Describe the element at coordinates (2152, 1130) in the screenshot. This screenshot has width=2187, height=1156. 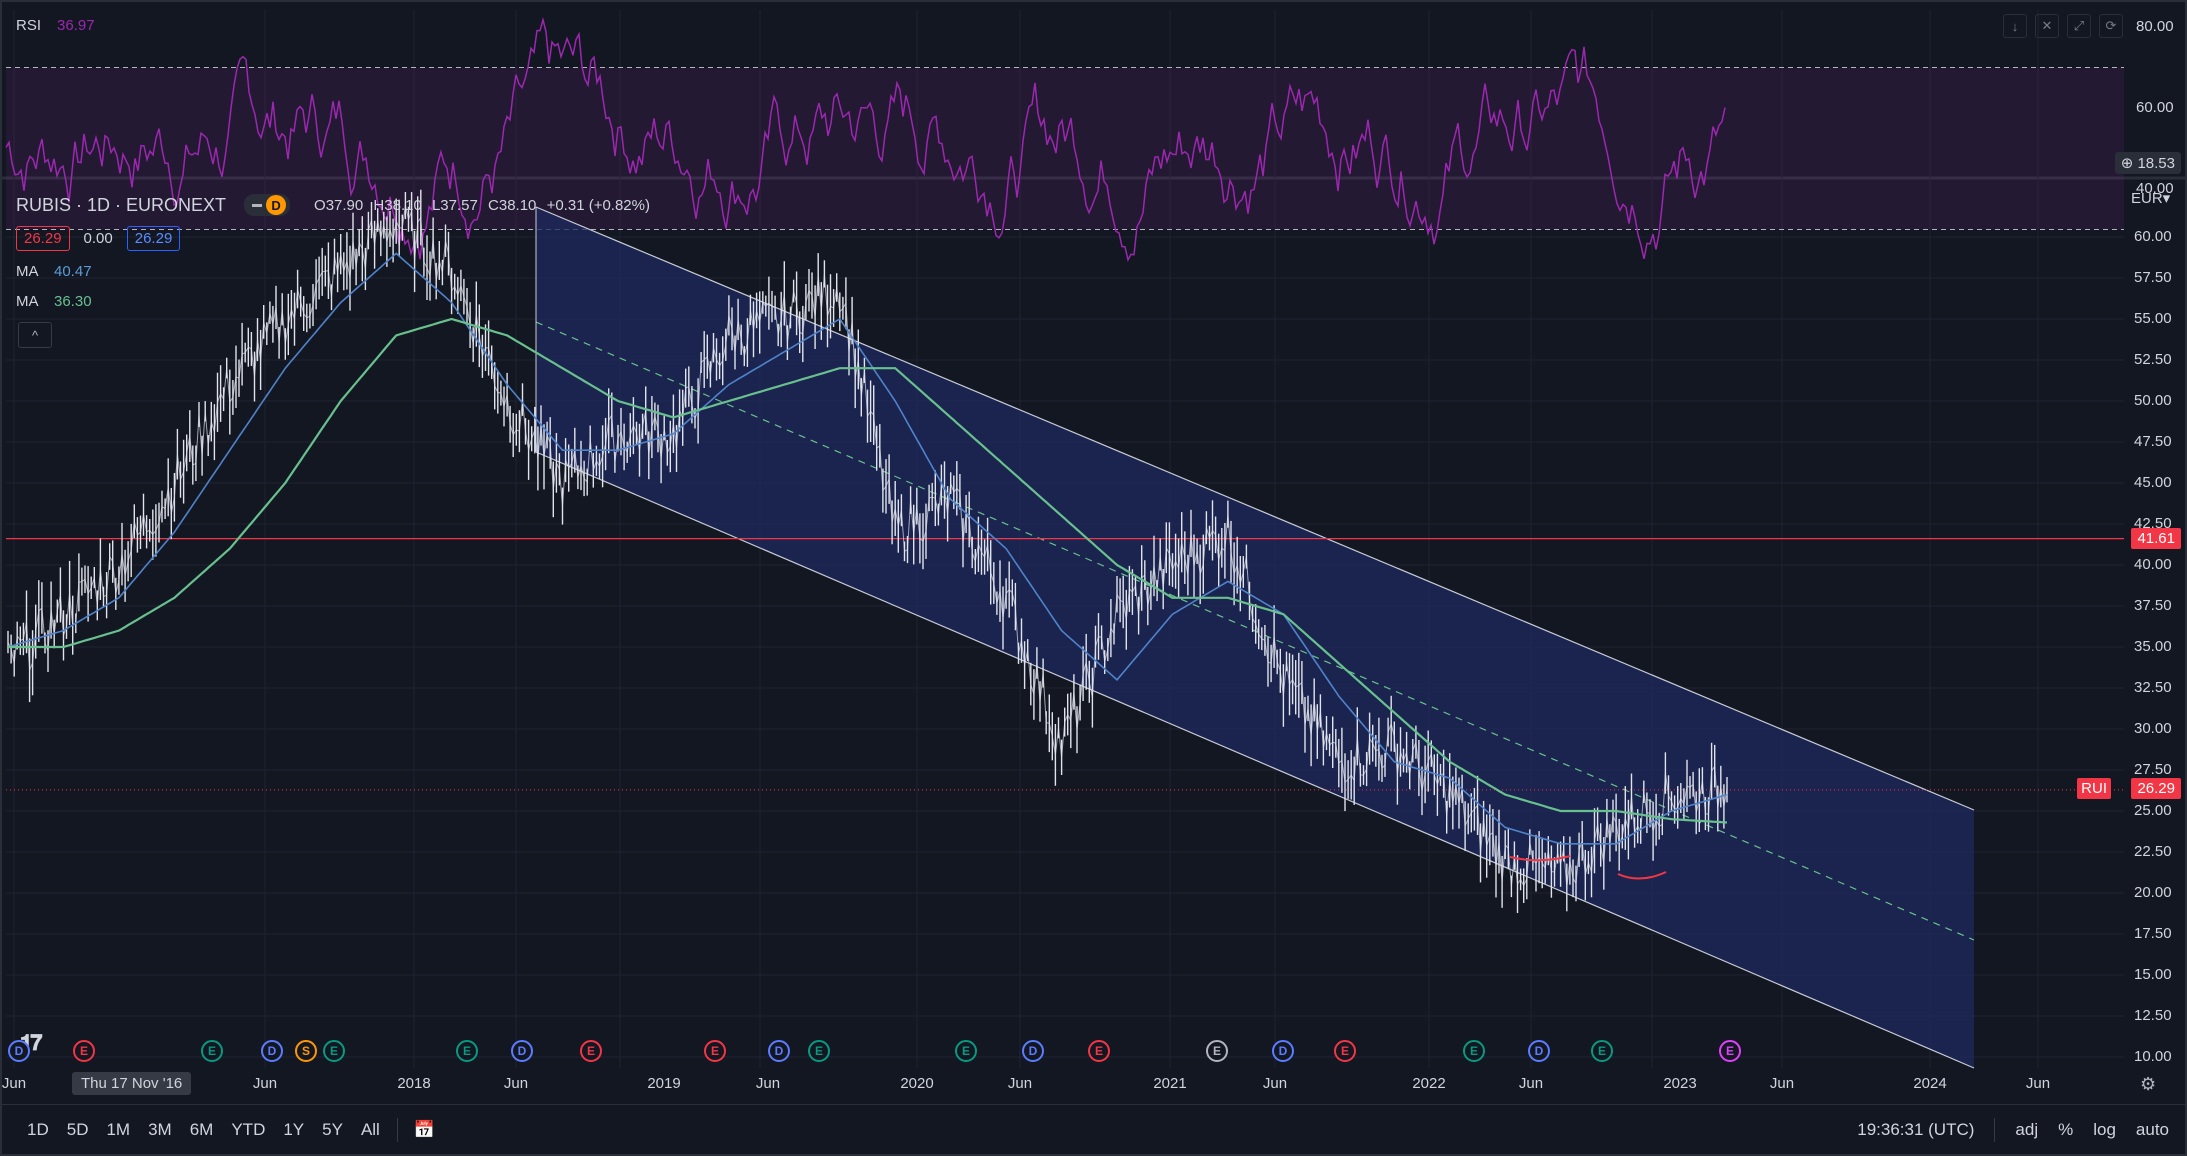
I see `auto-toggle: auto` at that location.